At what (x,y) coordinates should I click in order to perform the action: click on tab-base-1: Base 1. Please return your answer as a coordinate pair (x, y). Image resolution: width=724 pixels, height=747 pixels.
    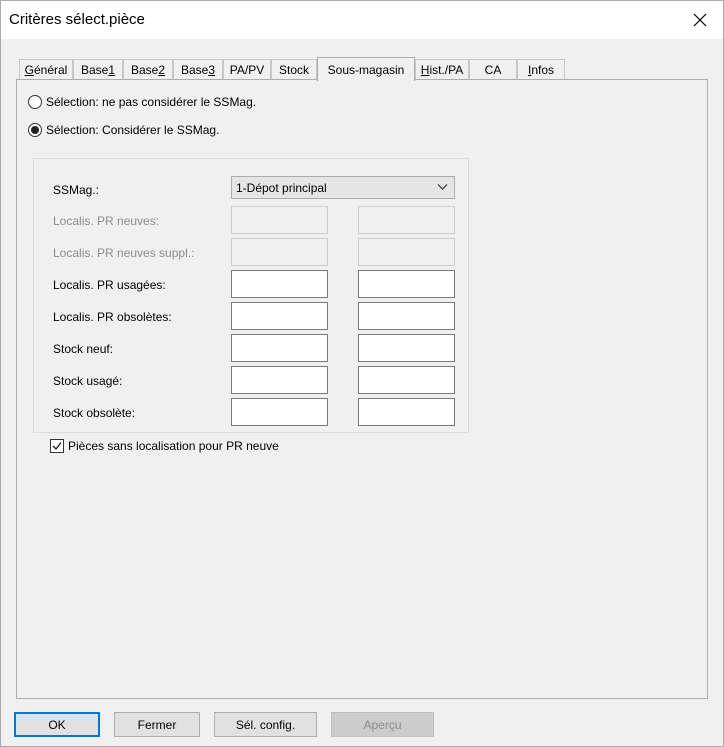
    Looking at the image, I should click on (98, 69).